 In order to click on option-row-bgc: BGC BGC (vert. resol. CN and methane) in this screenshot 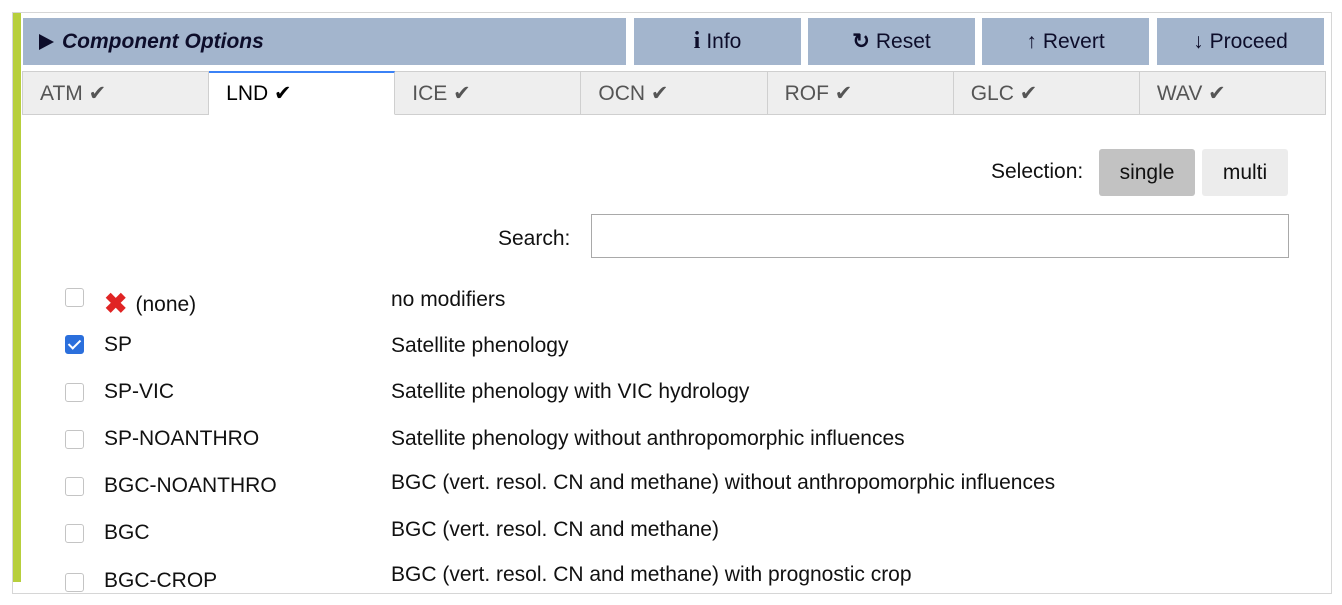, I will do `click(671, 539)`.